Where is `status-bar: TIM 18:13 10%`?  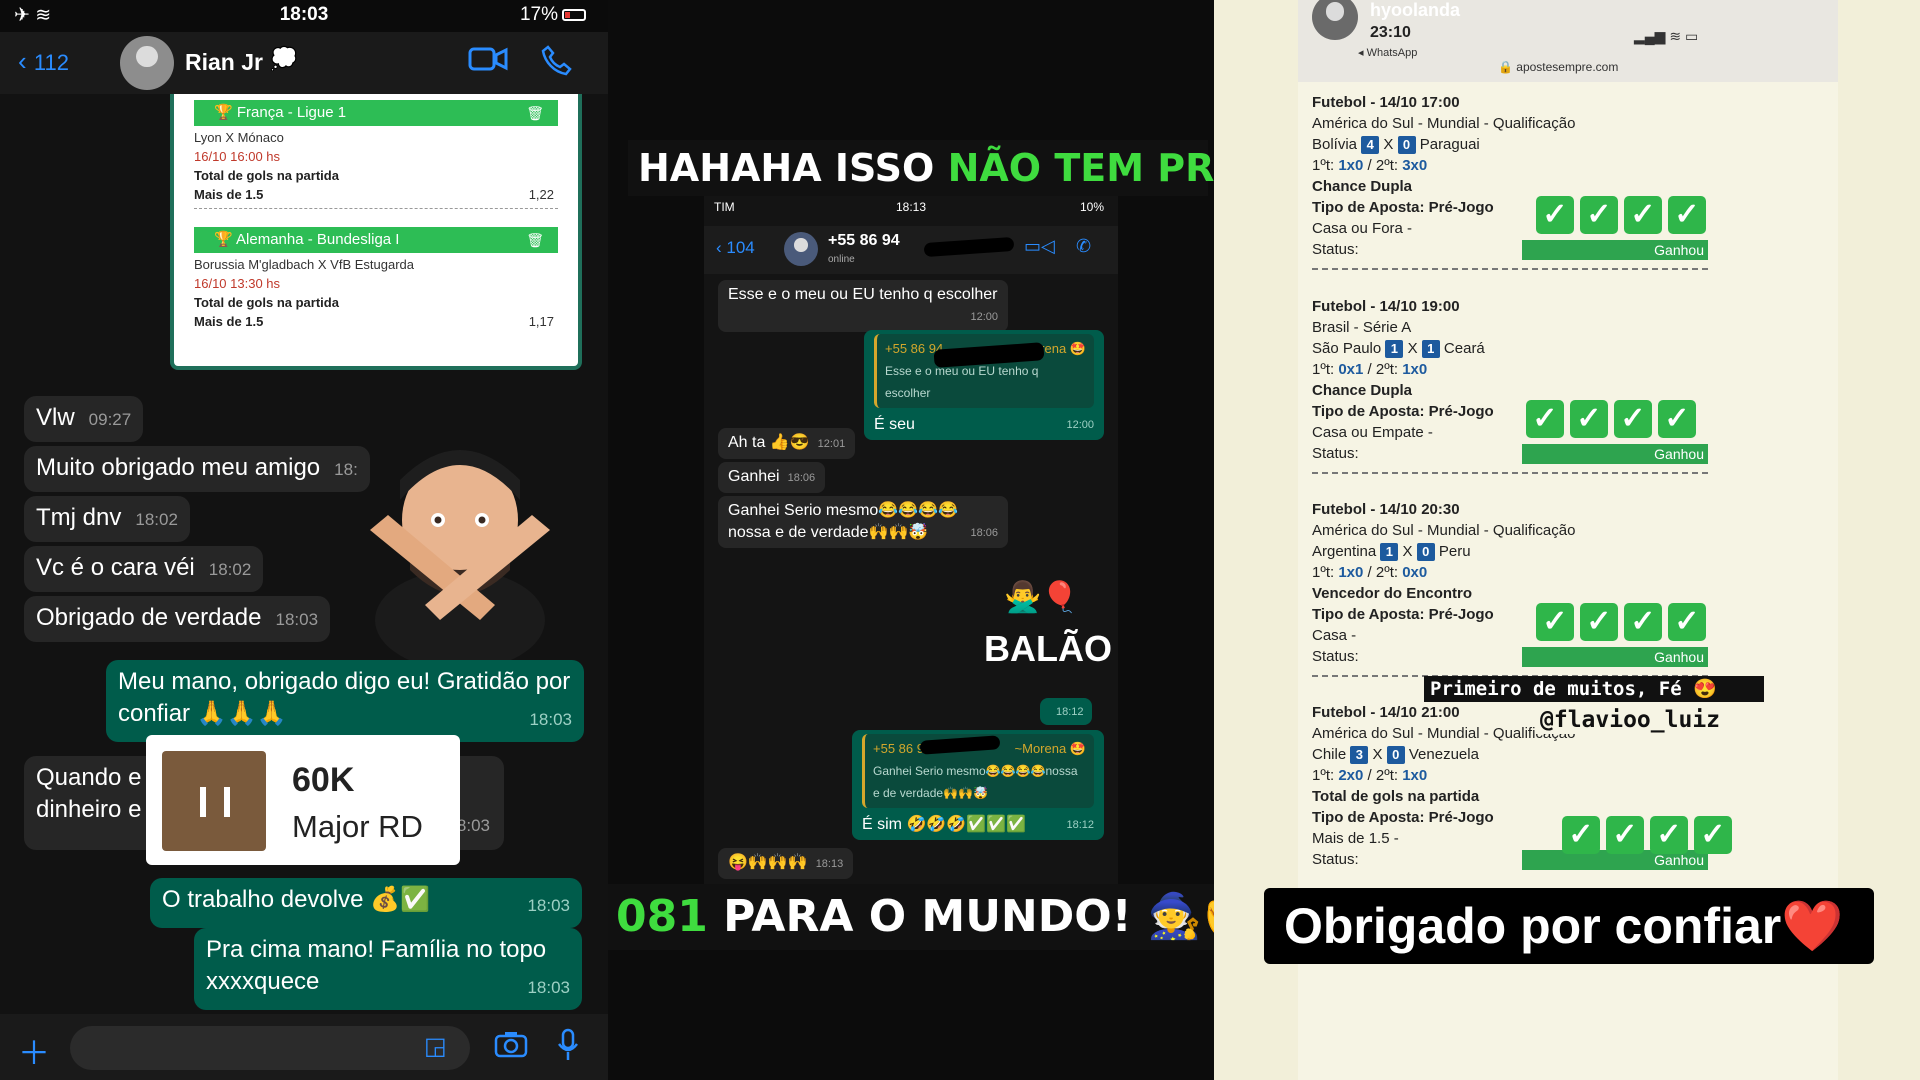 status-bar: TIM 18:13 10% is located at coordinates (911, 211).